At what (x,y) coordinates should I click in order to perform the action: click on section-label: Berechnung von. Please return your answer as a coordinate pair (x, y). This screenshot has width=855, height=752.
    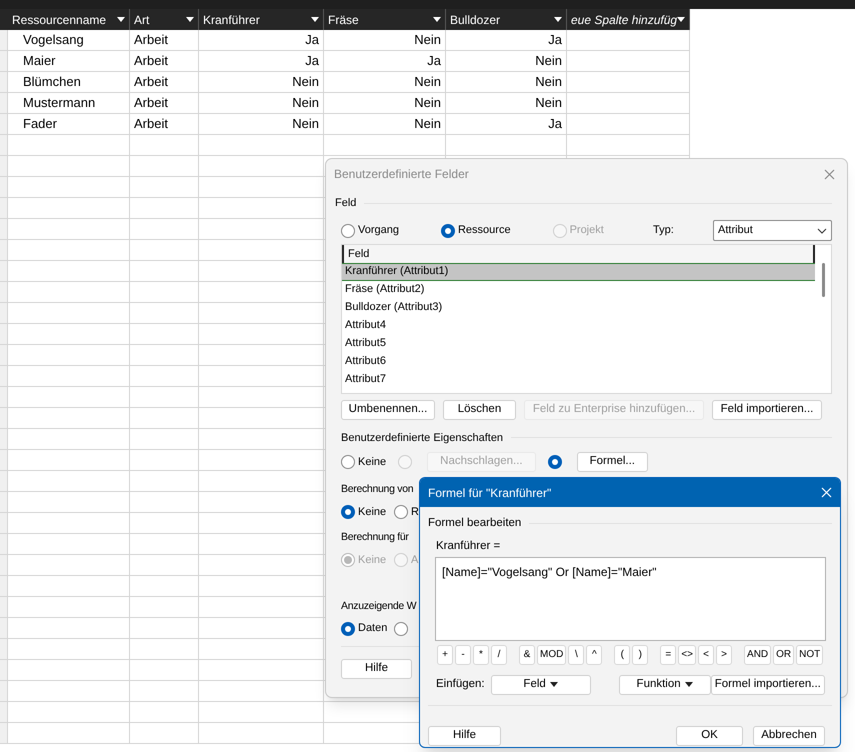
    Looking at the image, I should click on (377, 489).